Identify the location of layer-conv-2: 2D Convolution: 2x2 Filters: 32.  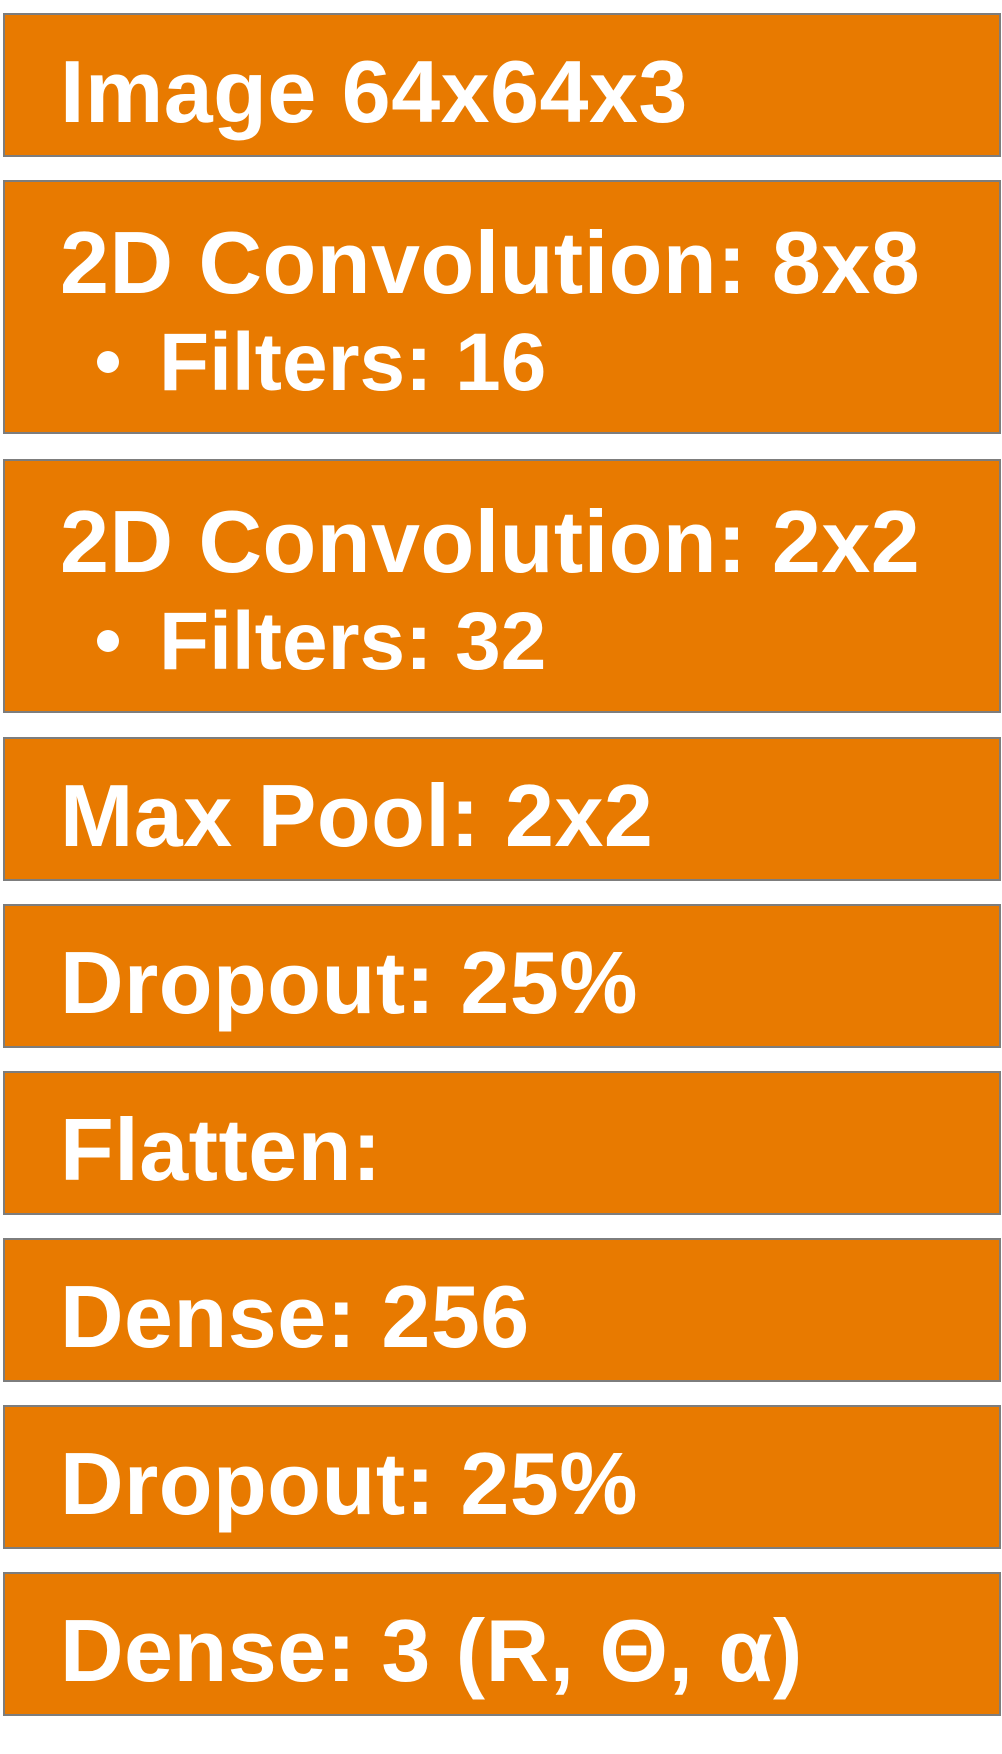
(502, 586).